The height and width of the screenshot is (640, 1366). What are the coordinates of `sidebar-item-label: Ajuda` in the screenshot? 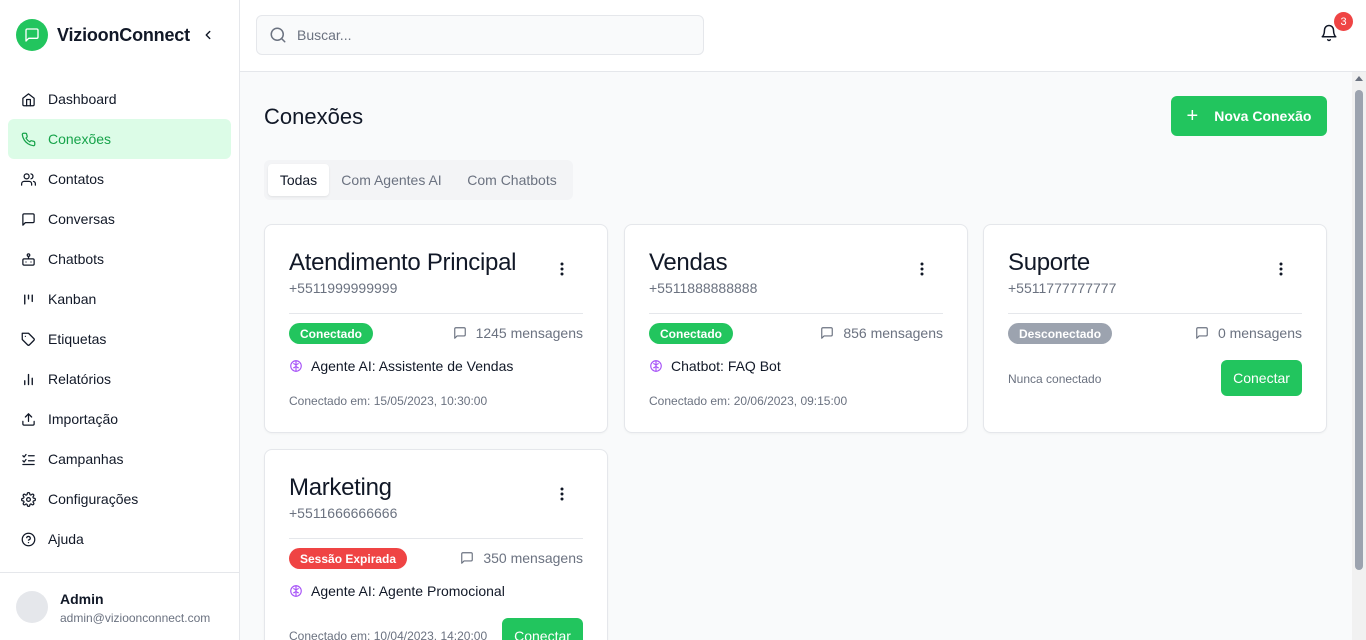 It's located at (66, 539).